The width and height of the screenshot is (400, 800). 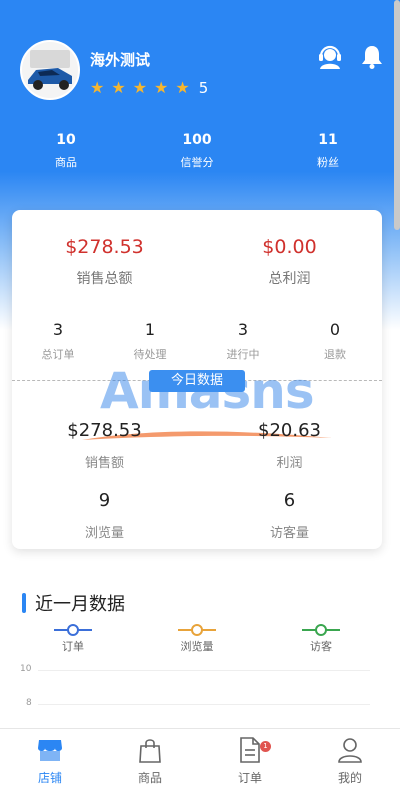 What do you see at coordinates (149, 778) in the screenshot?
I see `tab-label: 商品` at bounding box center [149, 778].